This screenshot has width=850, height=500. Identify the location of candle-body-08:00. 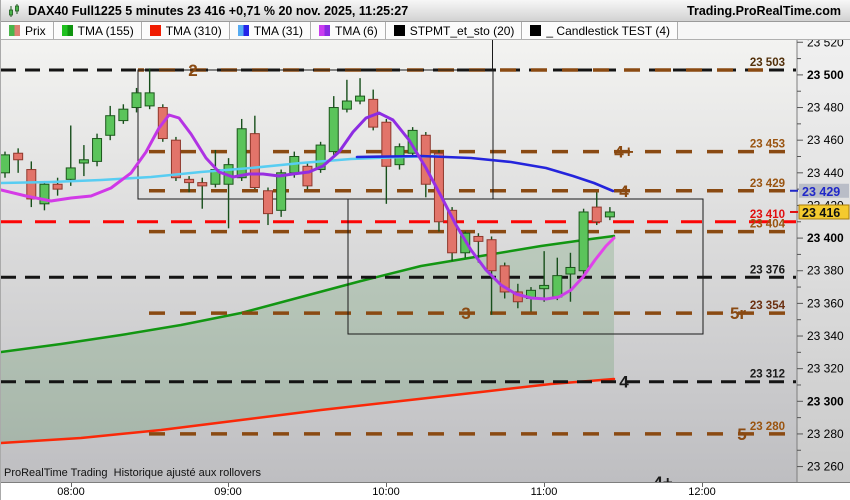
(70, 173).